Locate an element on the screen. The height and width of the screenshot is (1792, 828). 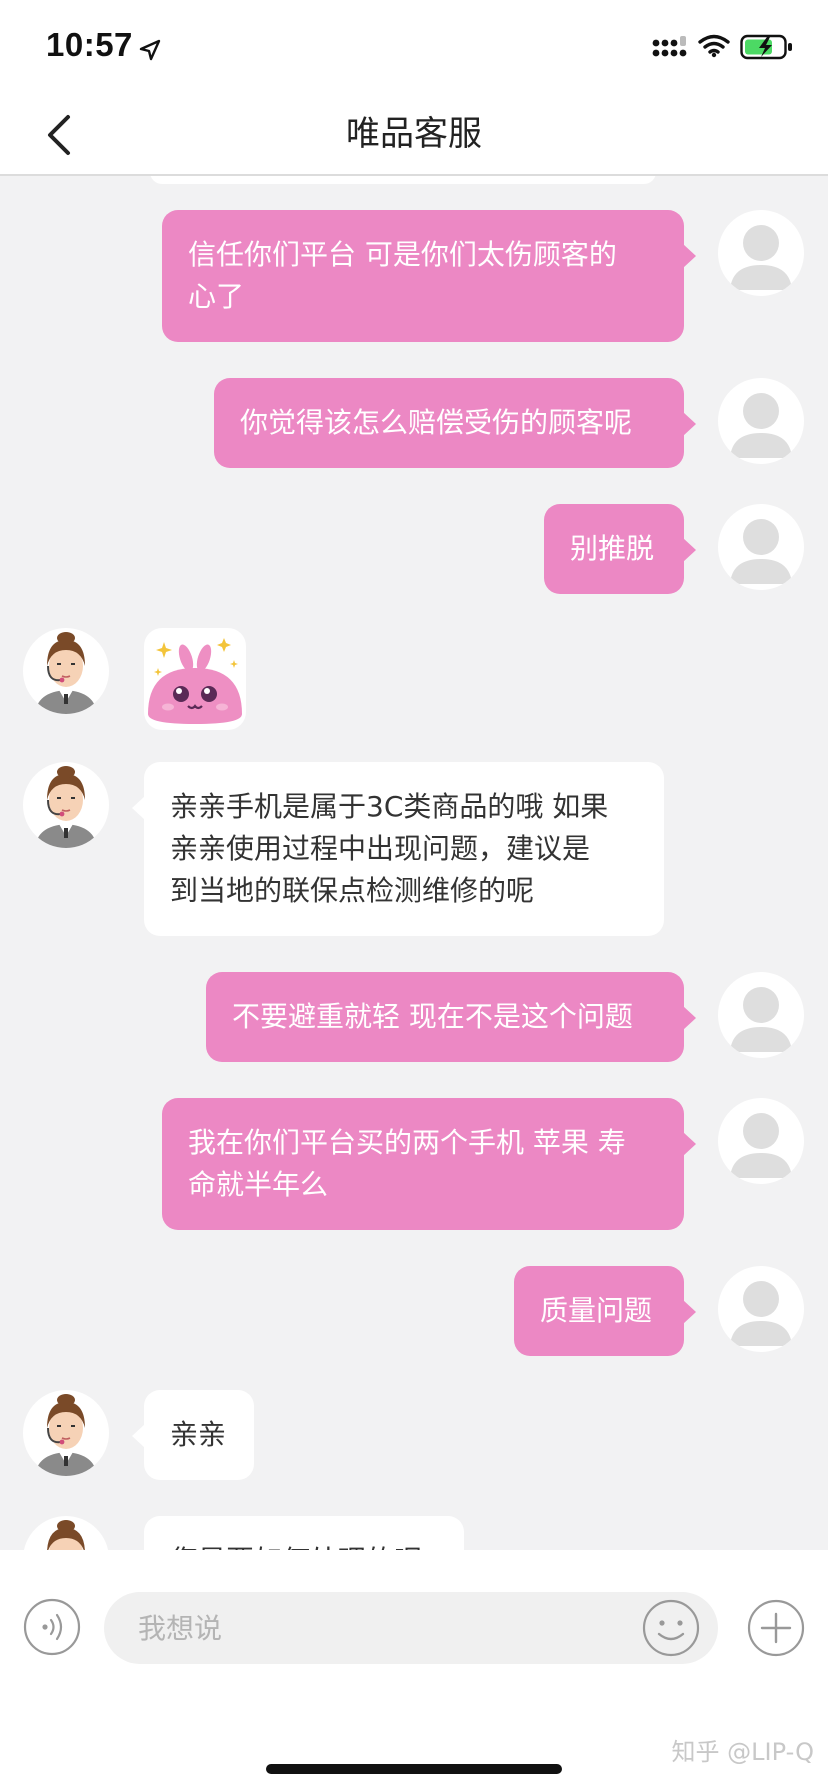
message-line: 命就半年么 is located at coordinates (258, 1184).